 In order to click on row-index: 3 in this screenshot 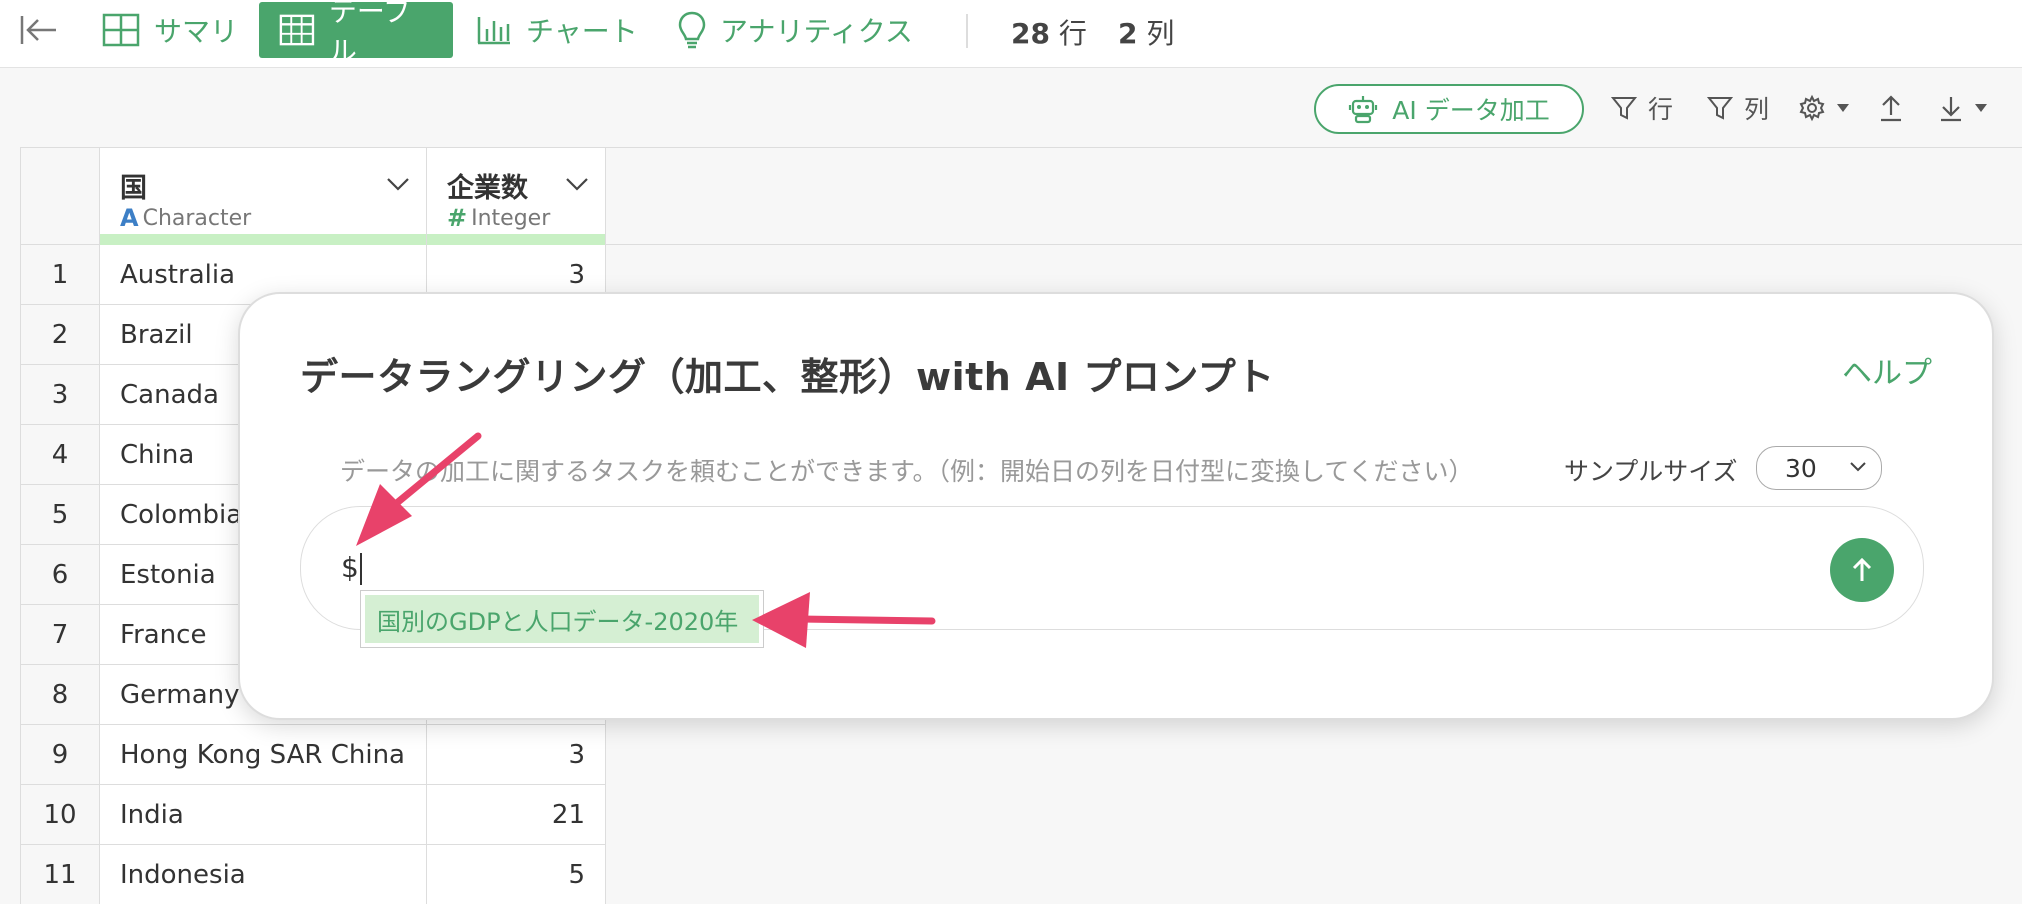, I will do `click(60, 395)`.